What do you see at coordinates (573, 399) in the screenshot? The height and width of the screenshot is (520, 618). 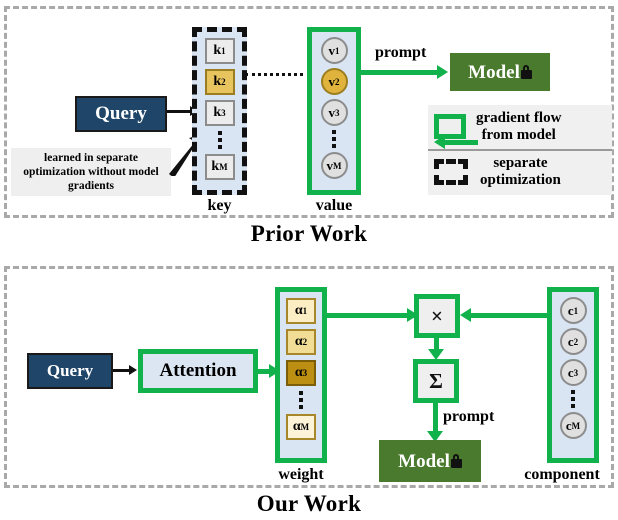 I see `component-column-ellipsis` at bounding box center [573, 399].